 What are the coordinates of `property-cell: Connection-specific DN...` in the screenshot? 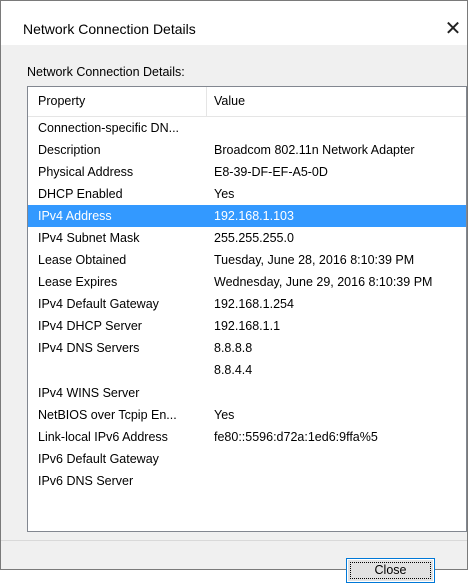 It's located at (109, 128).